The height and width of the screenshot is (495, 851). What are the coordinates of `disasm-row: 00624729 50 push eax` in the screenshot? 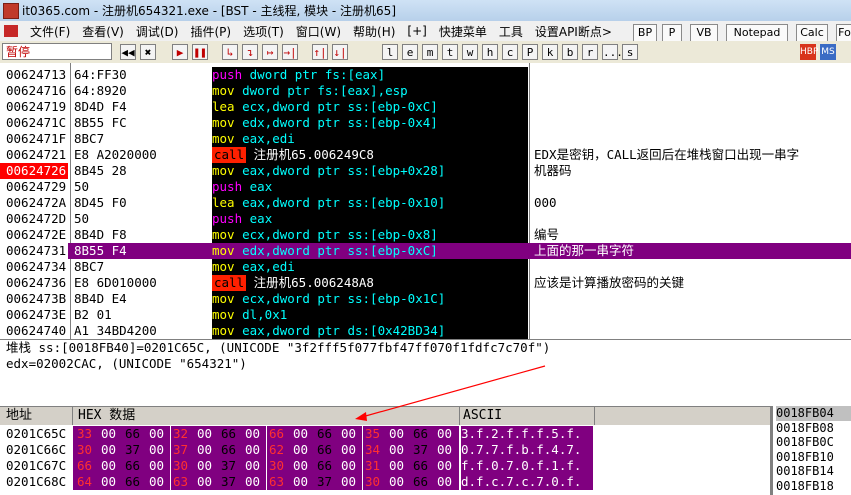 It's located at (425, 187).